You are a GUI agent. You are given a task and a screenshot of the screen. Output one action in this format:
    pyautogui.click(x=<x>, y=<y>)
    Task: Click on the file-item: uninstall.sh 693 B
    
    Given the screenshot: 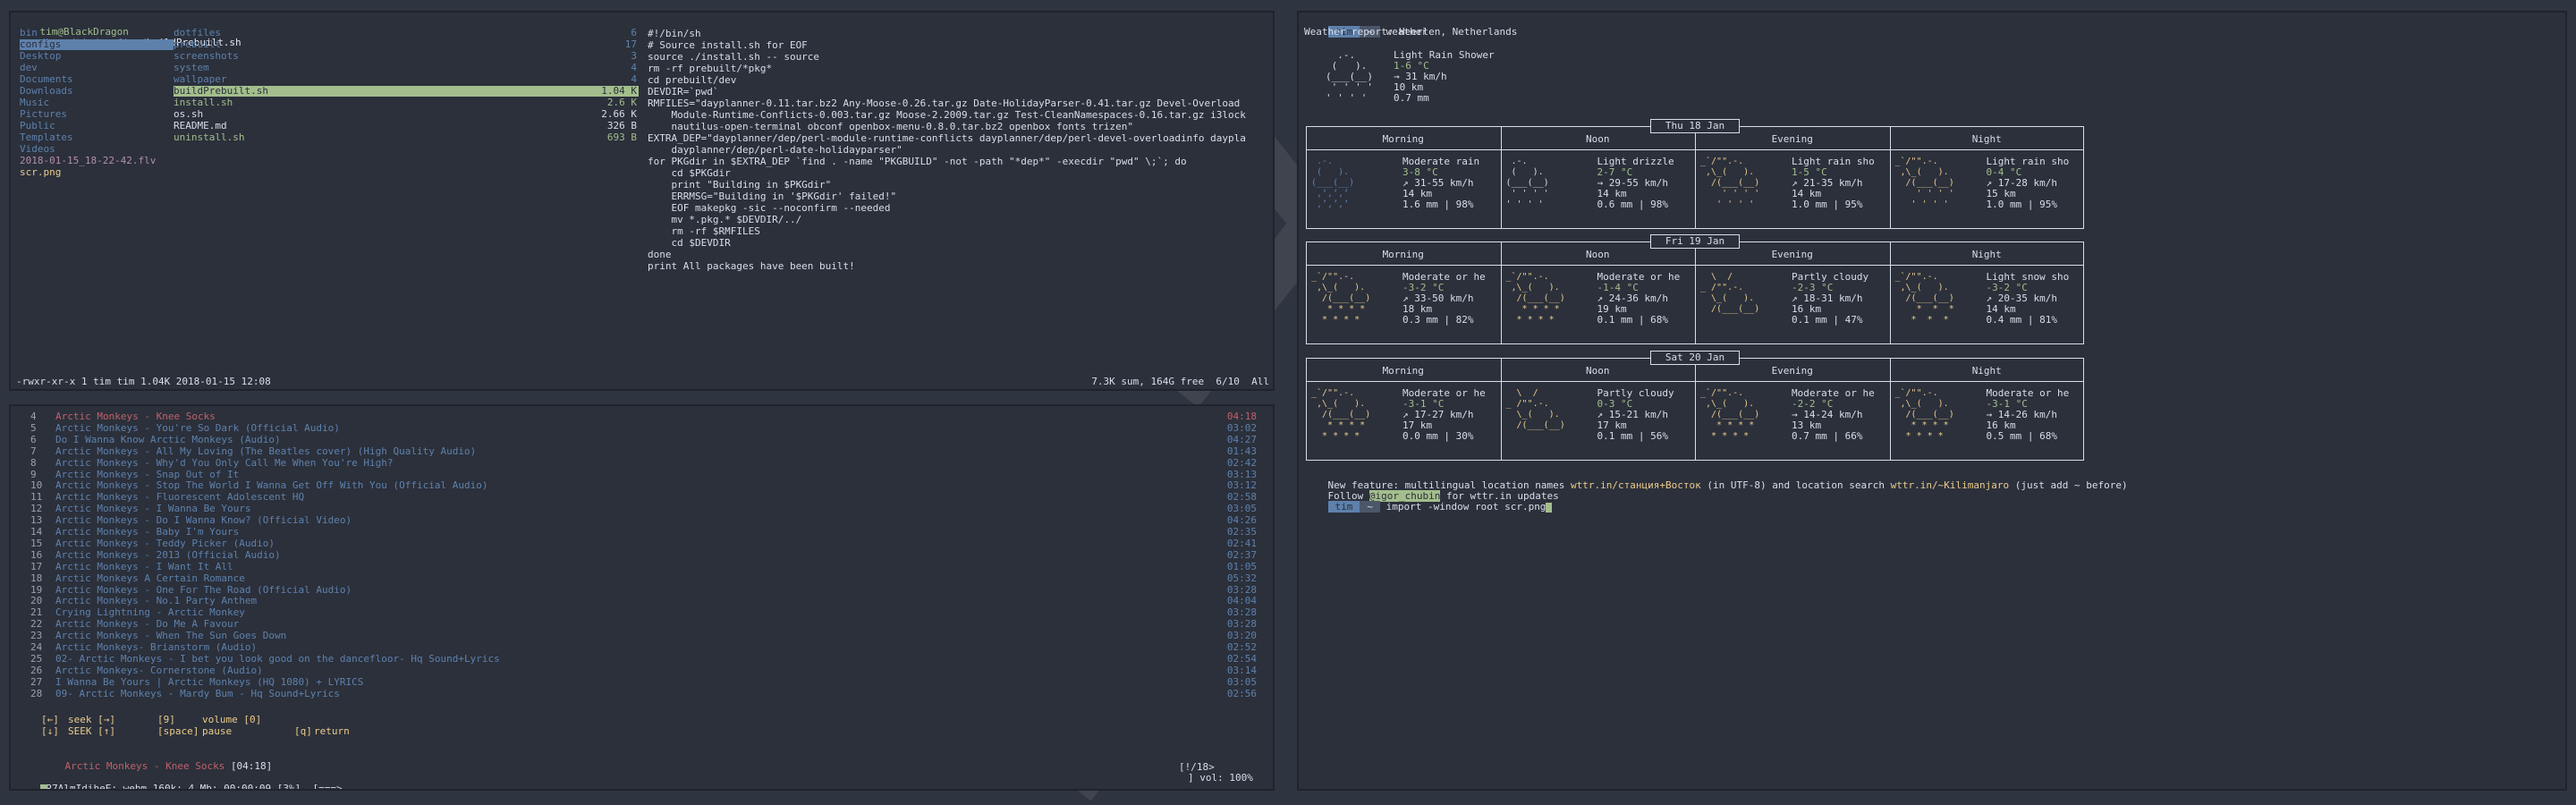 What is the action you would take?
    pyautogui.click(x=406, y=137)
    